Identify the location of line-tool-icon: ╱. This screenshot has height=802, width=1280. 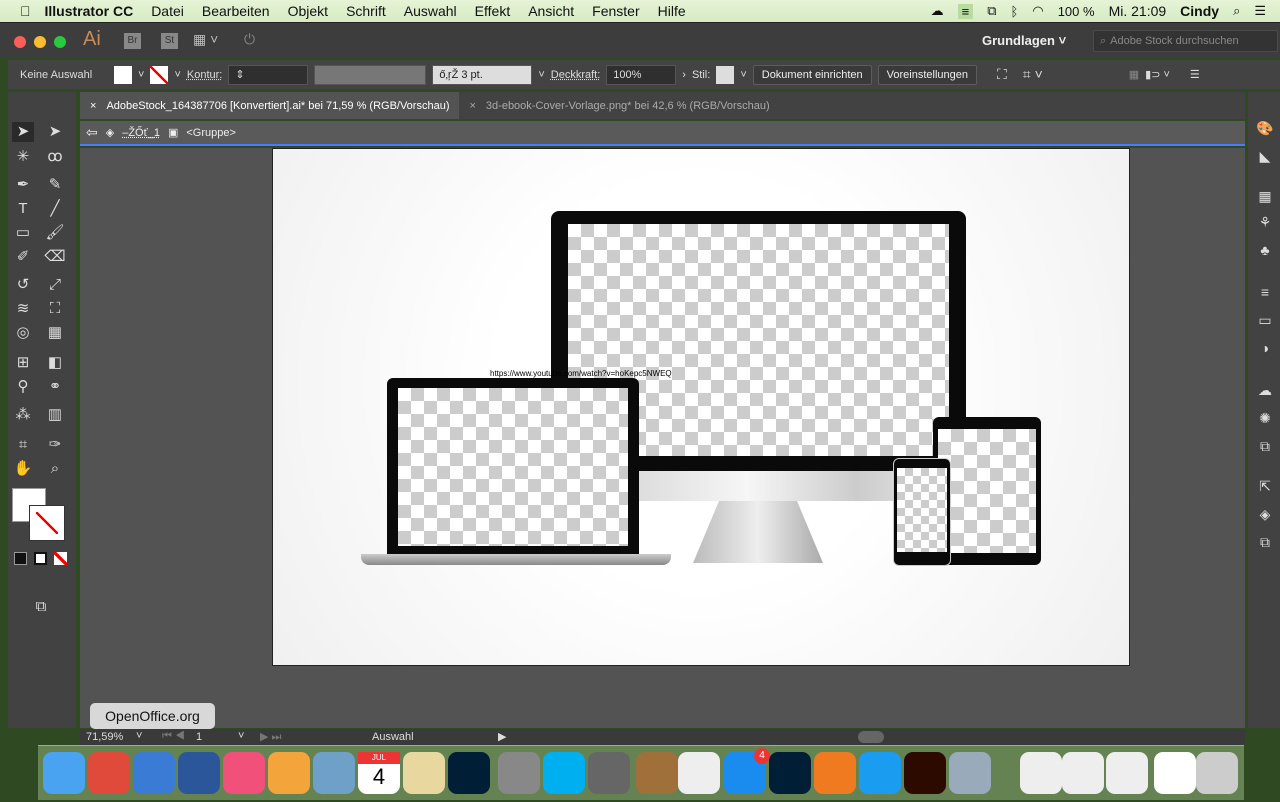
(55, 209).